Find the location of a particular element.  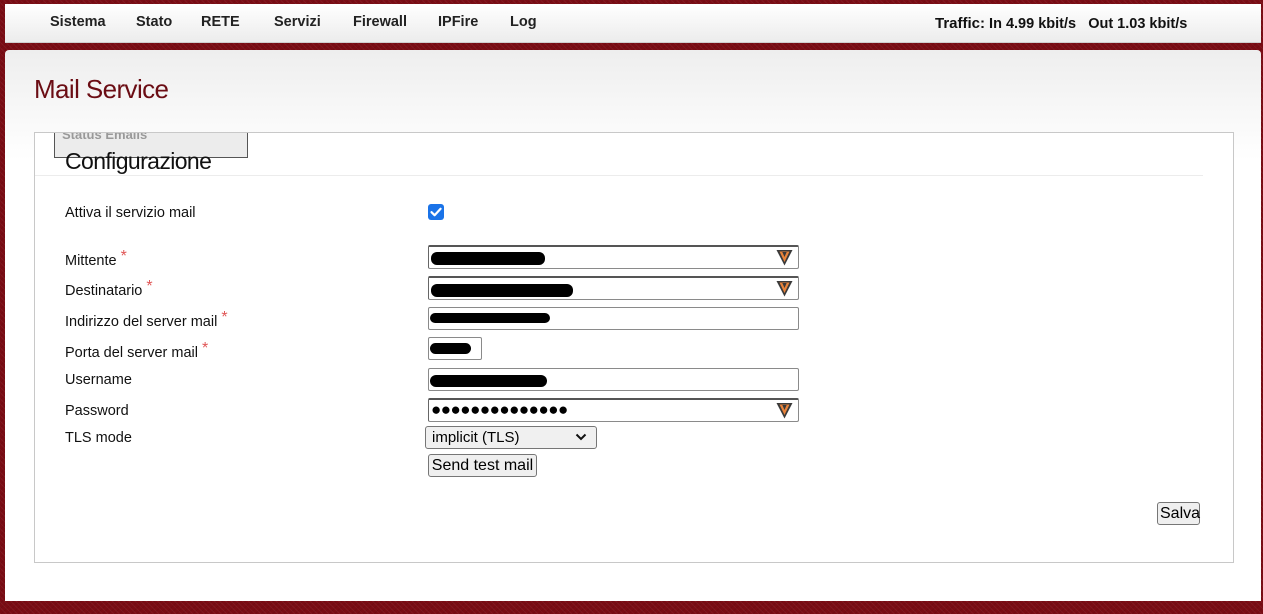

recipient-field is located at coordinates (613, 288).